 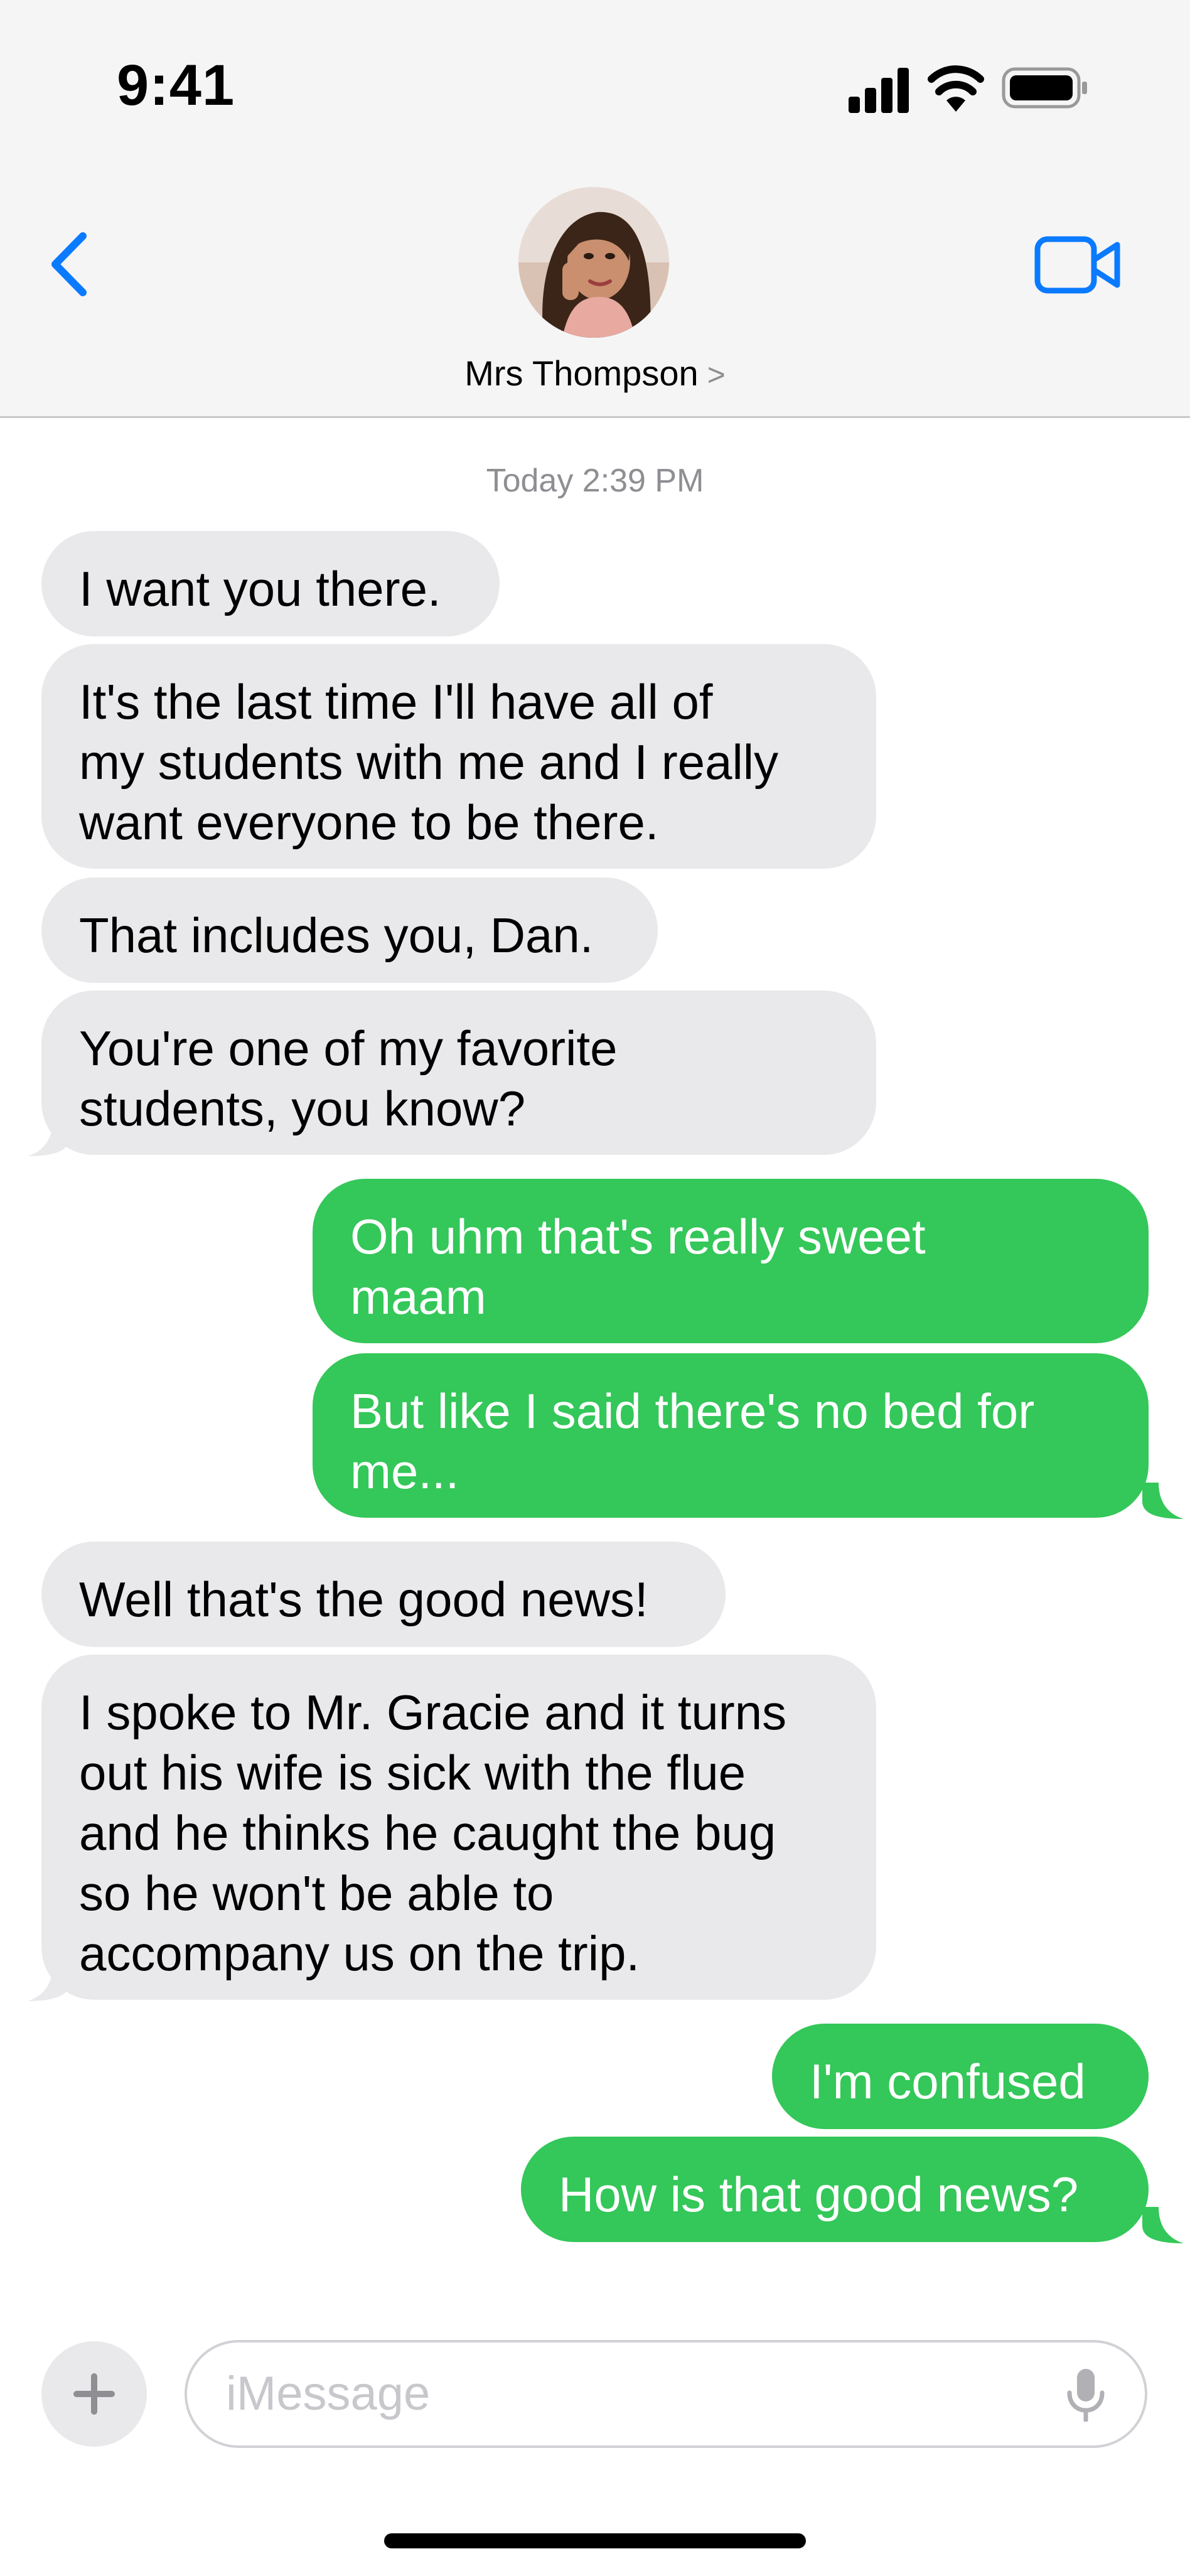 I want to click on message-line: I want you there., so click(x=260, y=588).